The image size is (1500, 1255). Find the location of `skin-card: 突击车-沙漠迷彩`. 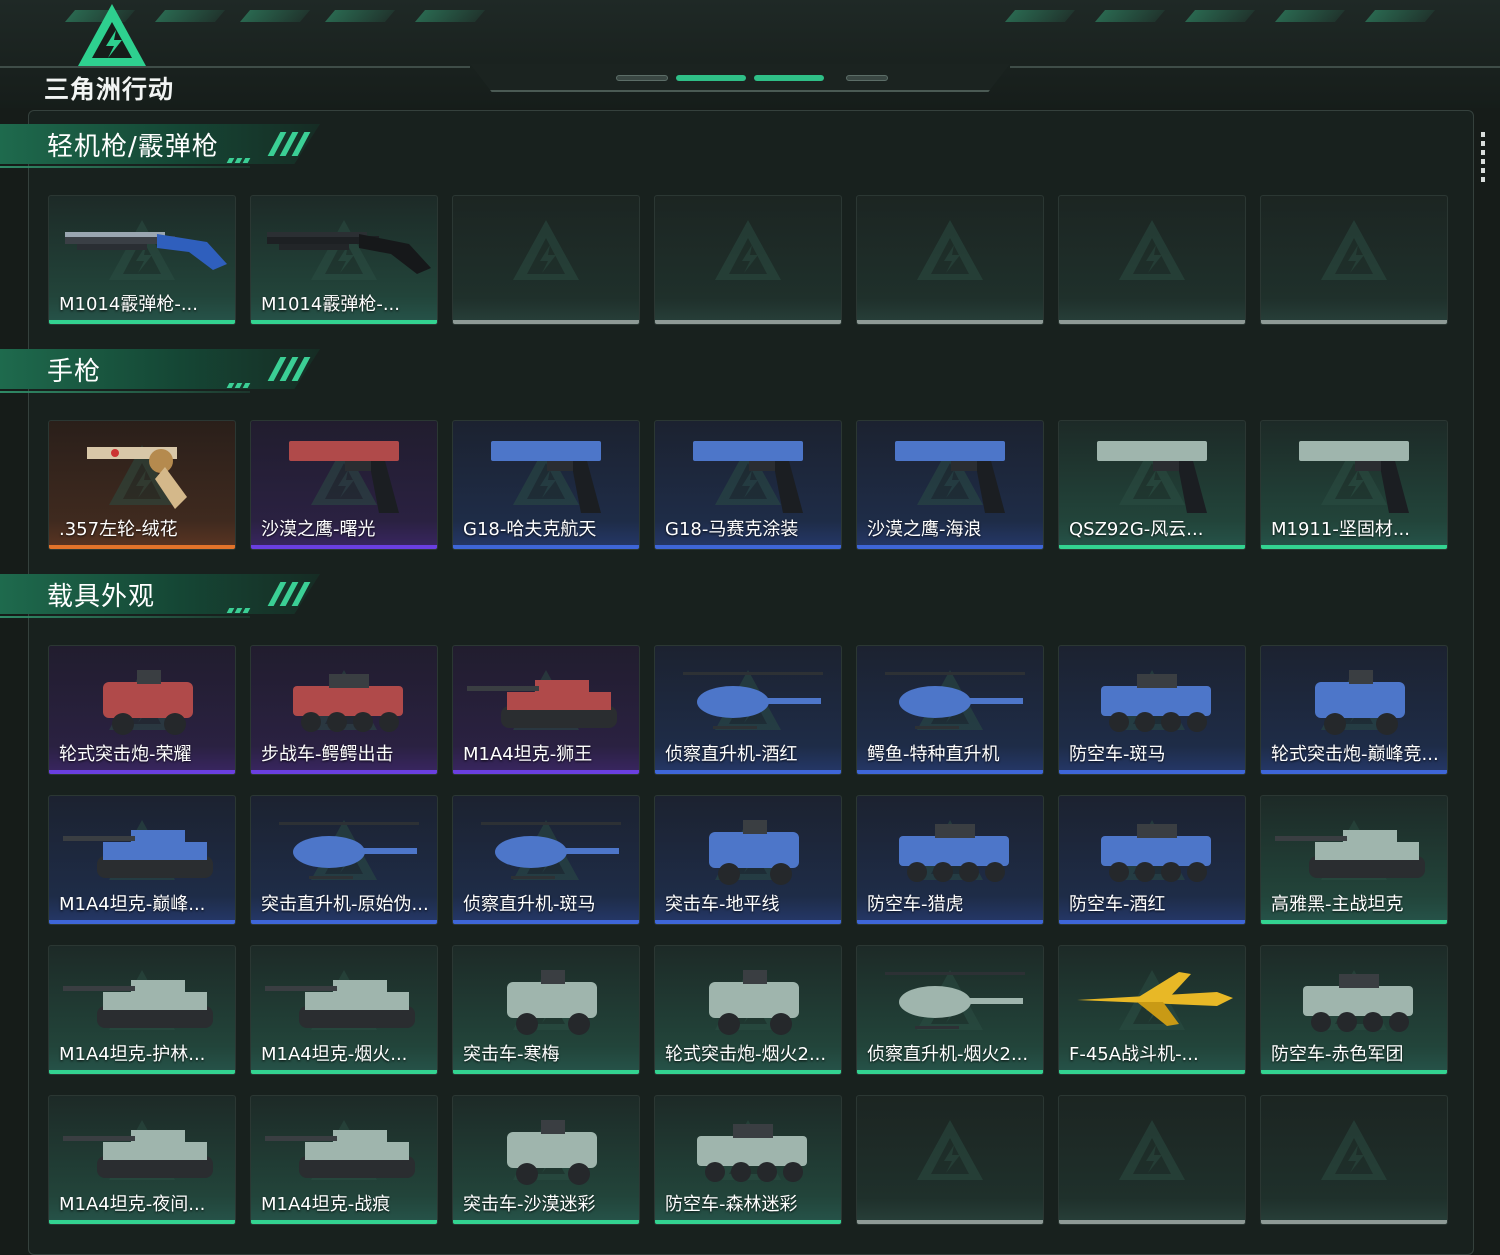

skin-card: 突击车-沙漠迷彩 is located at coordinates (546, 1160).